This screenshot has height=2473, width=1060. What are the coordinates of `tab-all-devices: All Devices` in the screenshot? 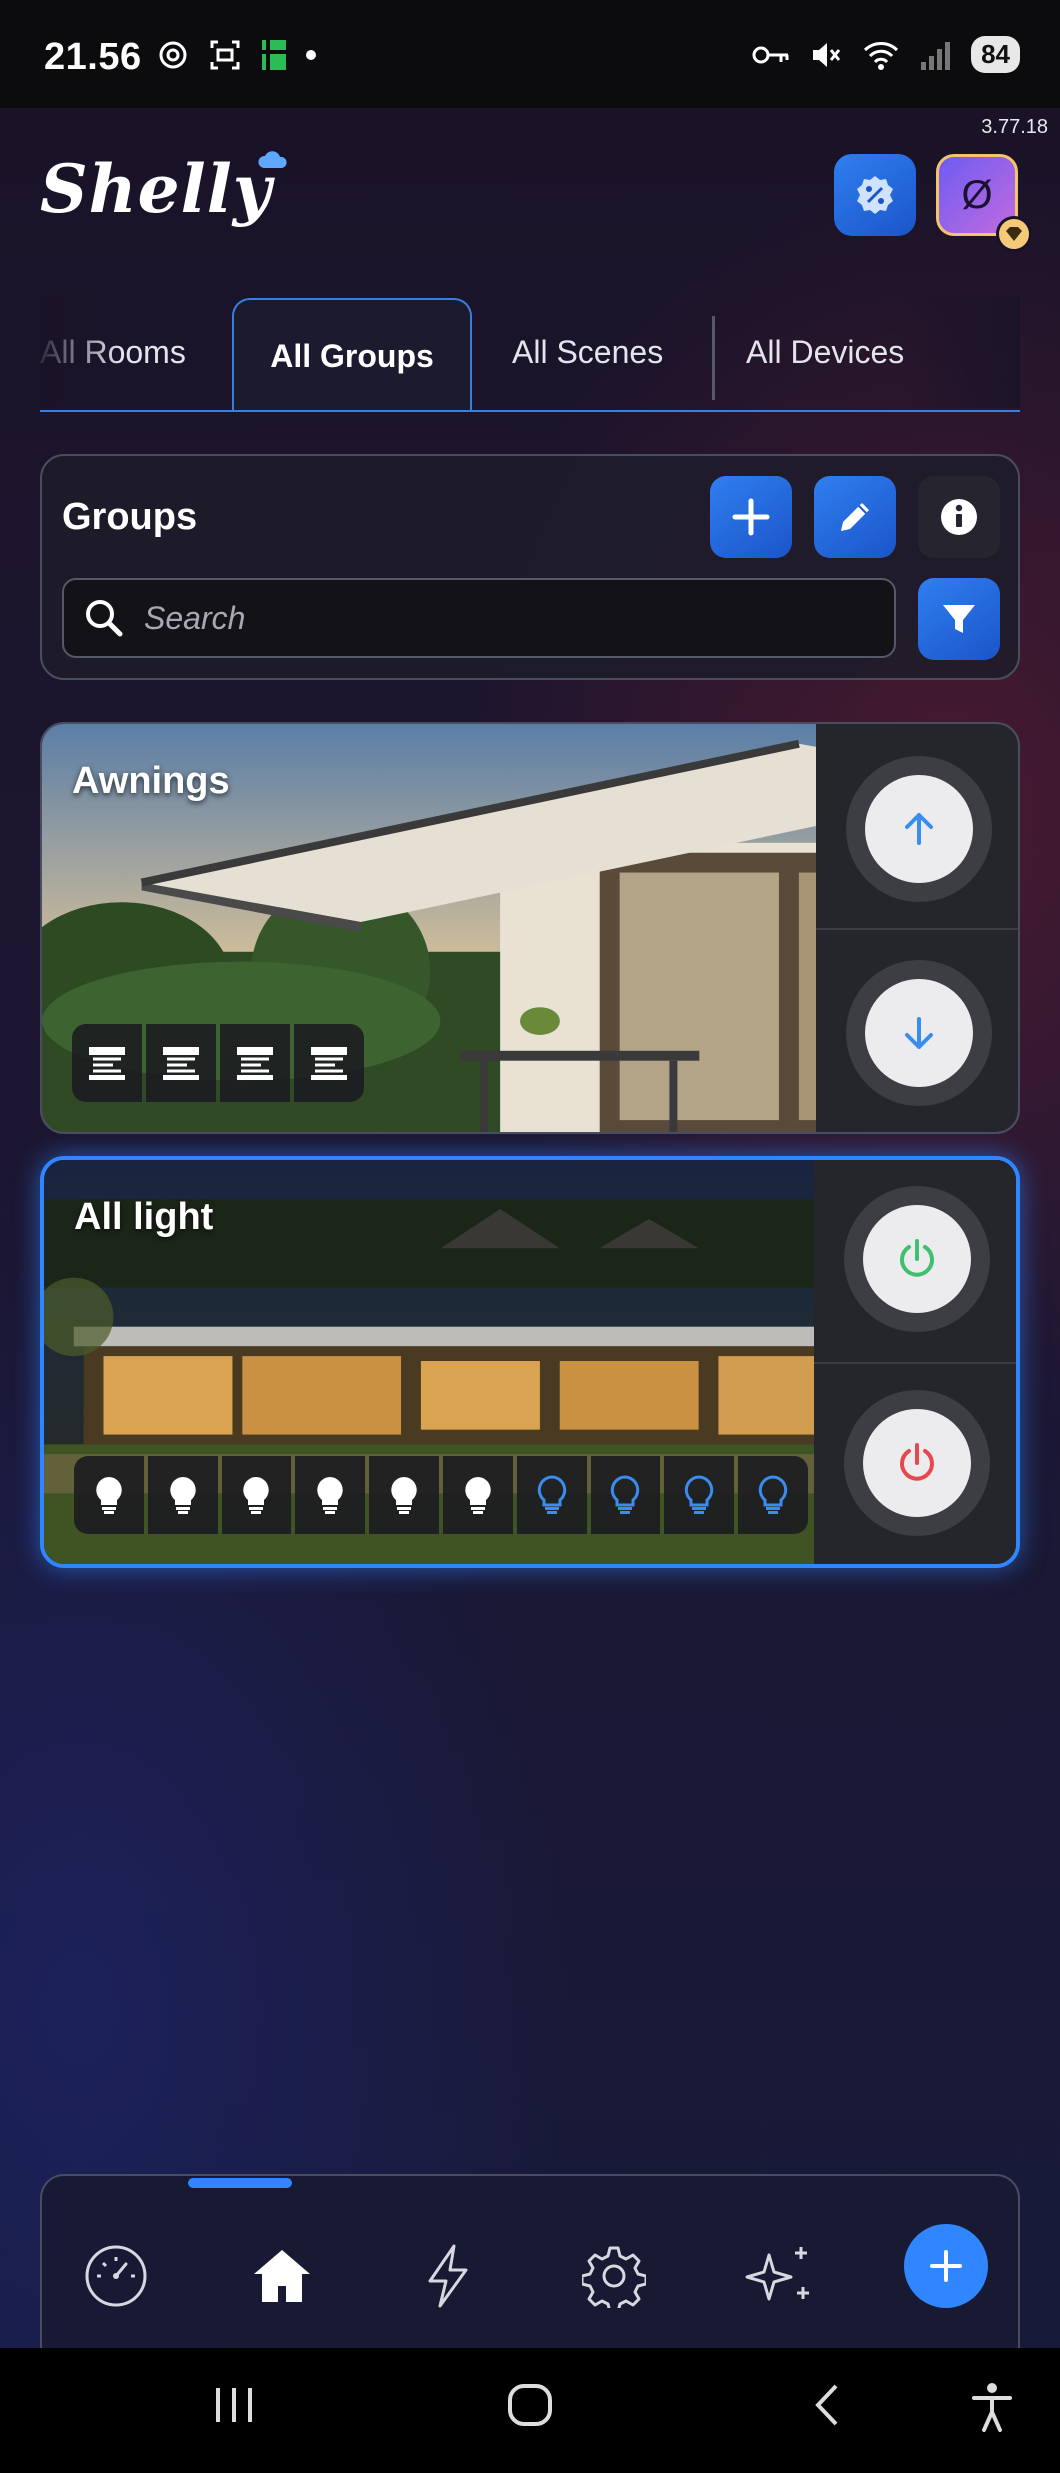 It's located at (825, 352).